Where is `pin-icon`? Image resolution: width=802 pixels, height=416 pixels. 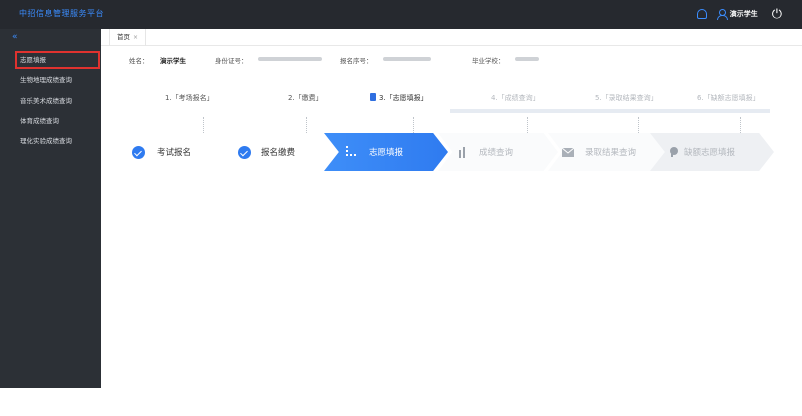
pin-icon is located at coordinates (674, 152).